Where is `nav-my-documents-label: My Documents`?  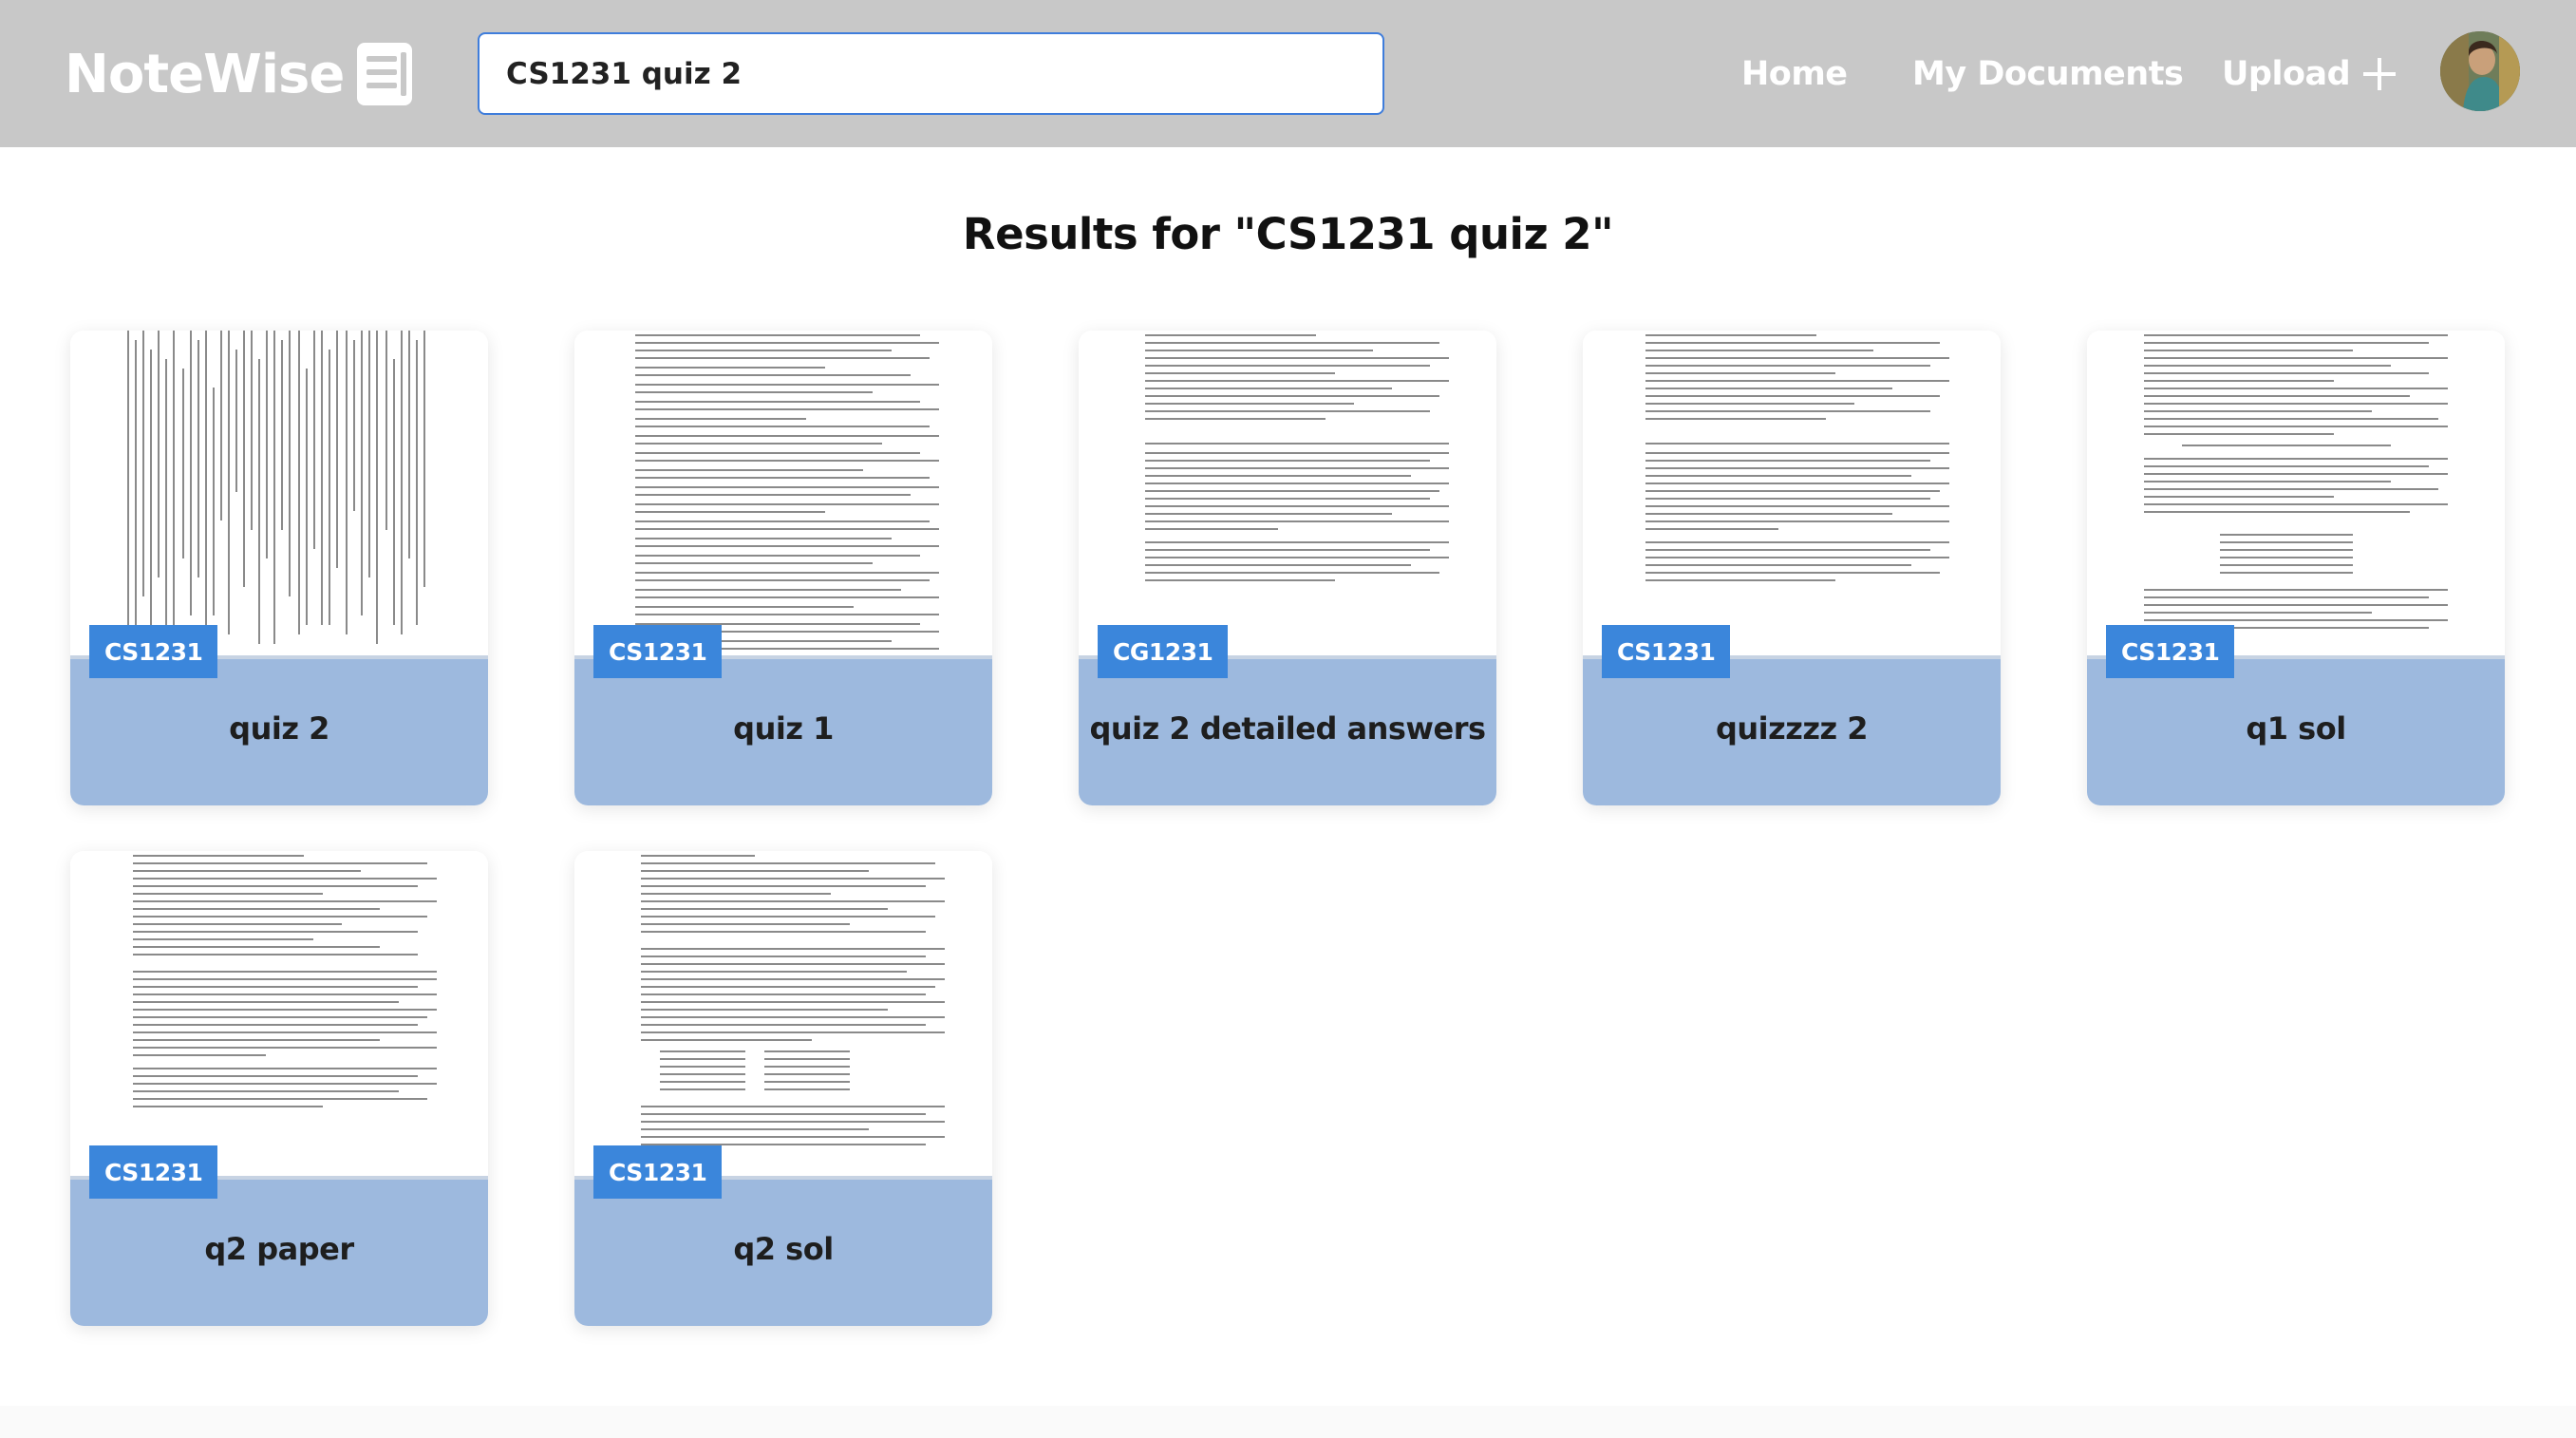
nav-my-documents-label: My Documents is located at coordinates (2048, 74).